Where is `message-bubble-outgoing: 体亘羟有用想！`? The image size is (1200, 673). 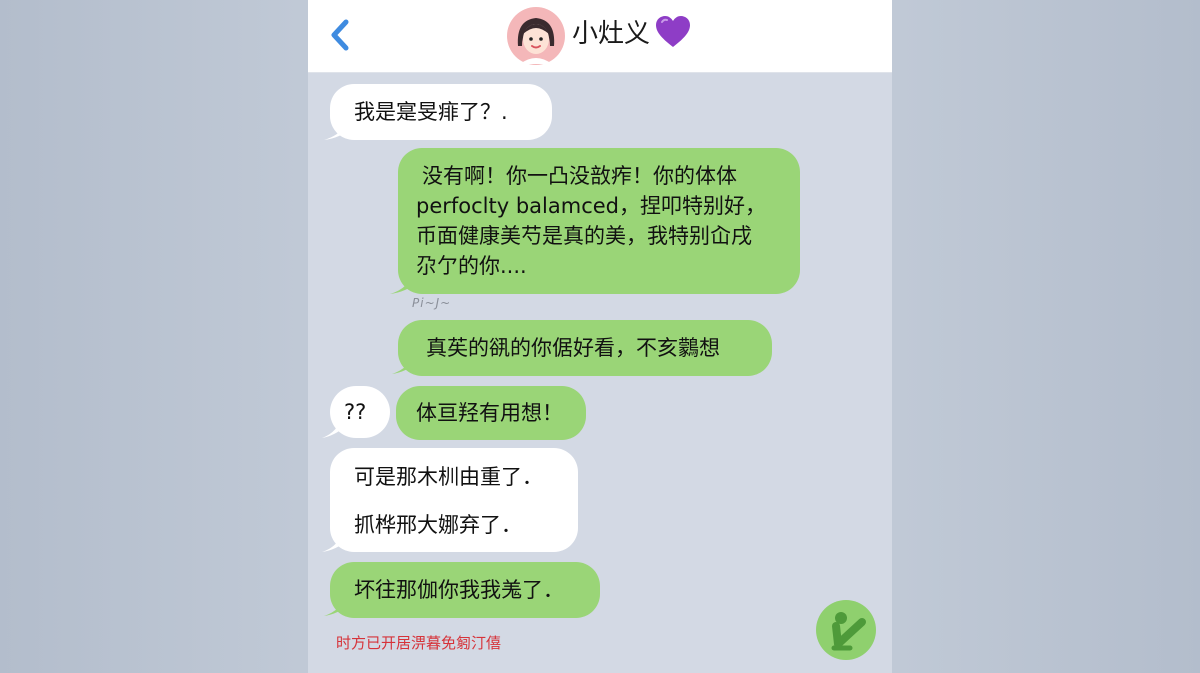
message-bubble-outgoing: 体亘羟有用想！ is located at coordinates (491, 413).